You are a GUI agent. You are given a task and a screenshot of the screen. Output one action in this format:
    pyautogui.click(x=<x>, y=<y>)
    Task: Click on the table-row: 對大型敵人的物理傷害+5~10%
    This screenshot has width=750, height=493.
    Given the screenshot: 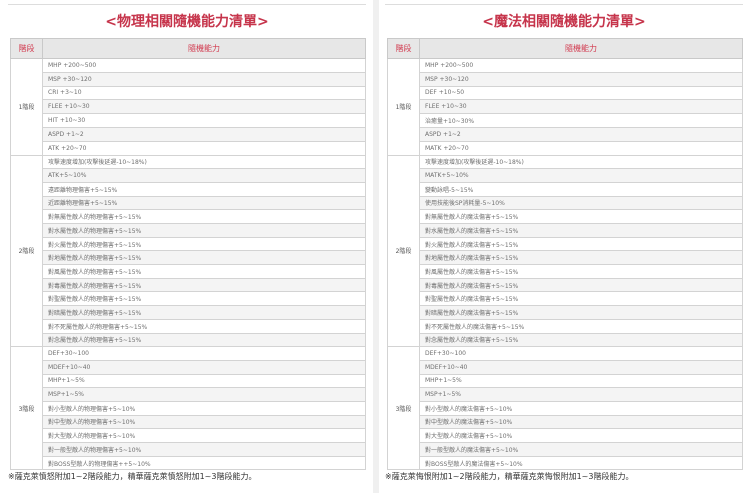 What is the action you would take?
    pyautogui.click(x=188, y=436)
    